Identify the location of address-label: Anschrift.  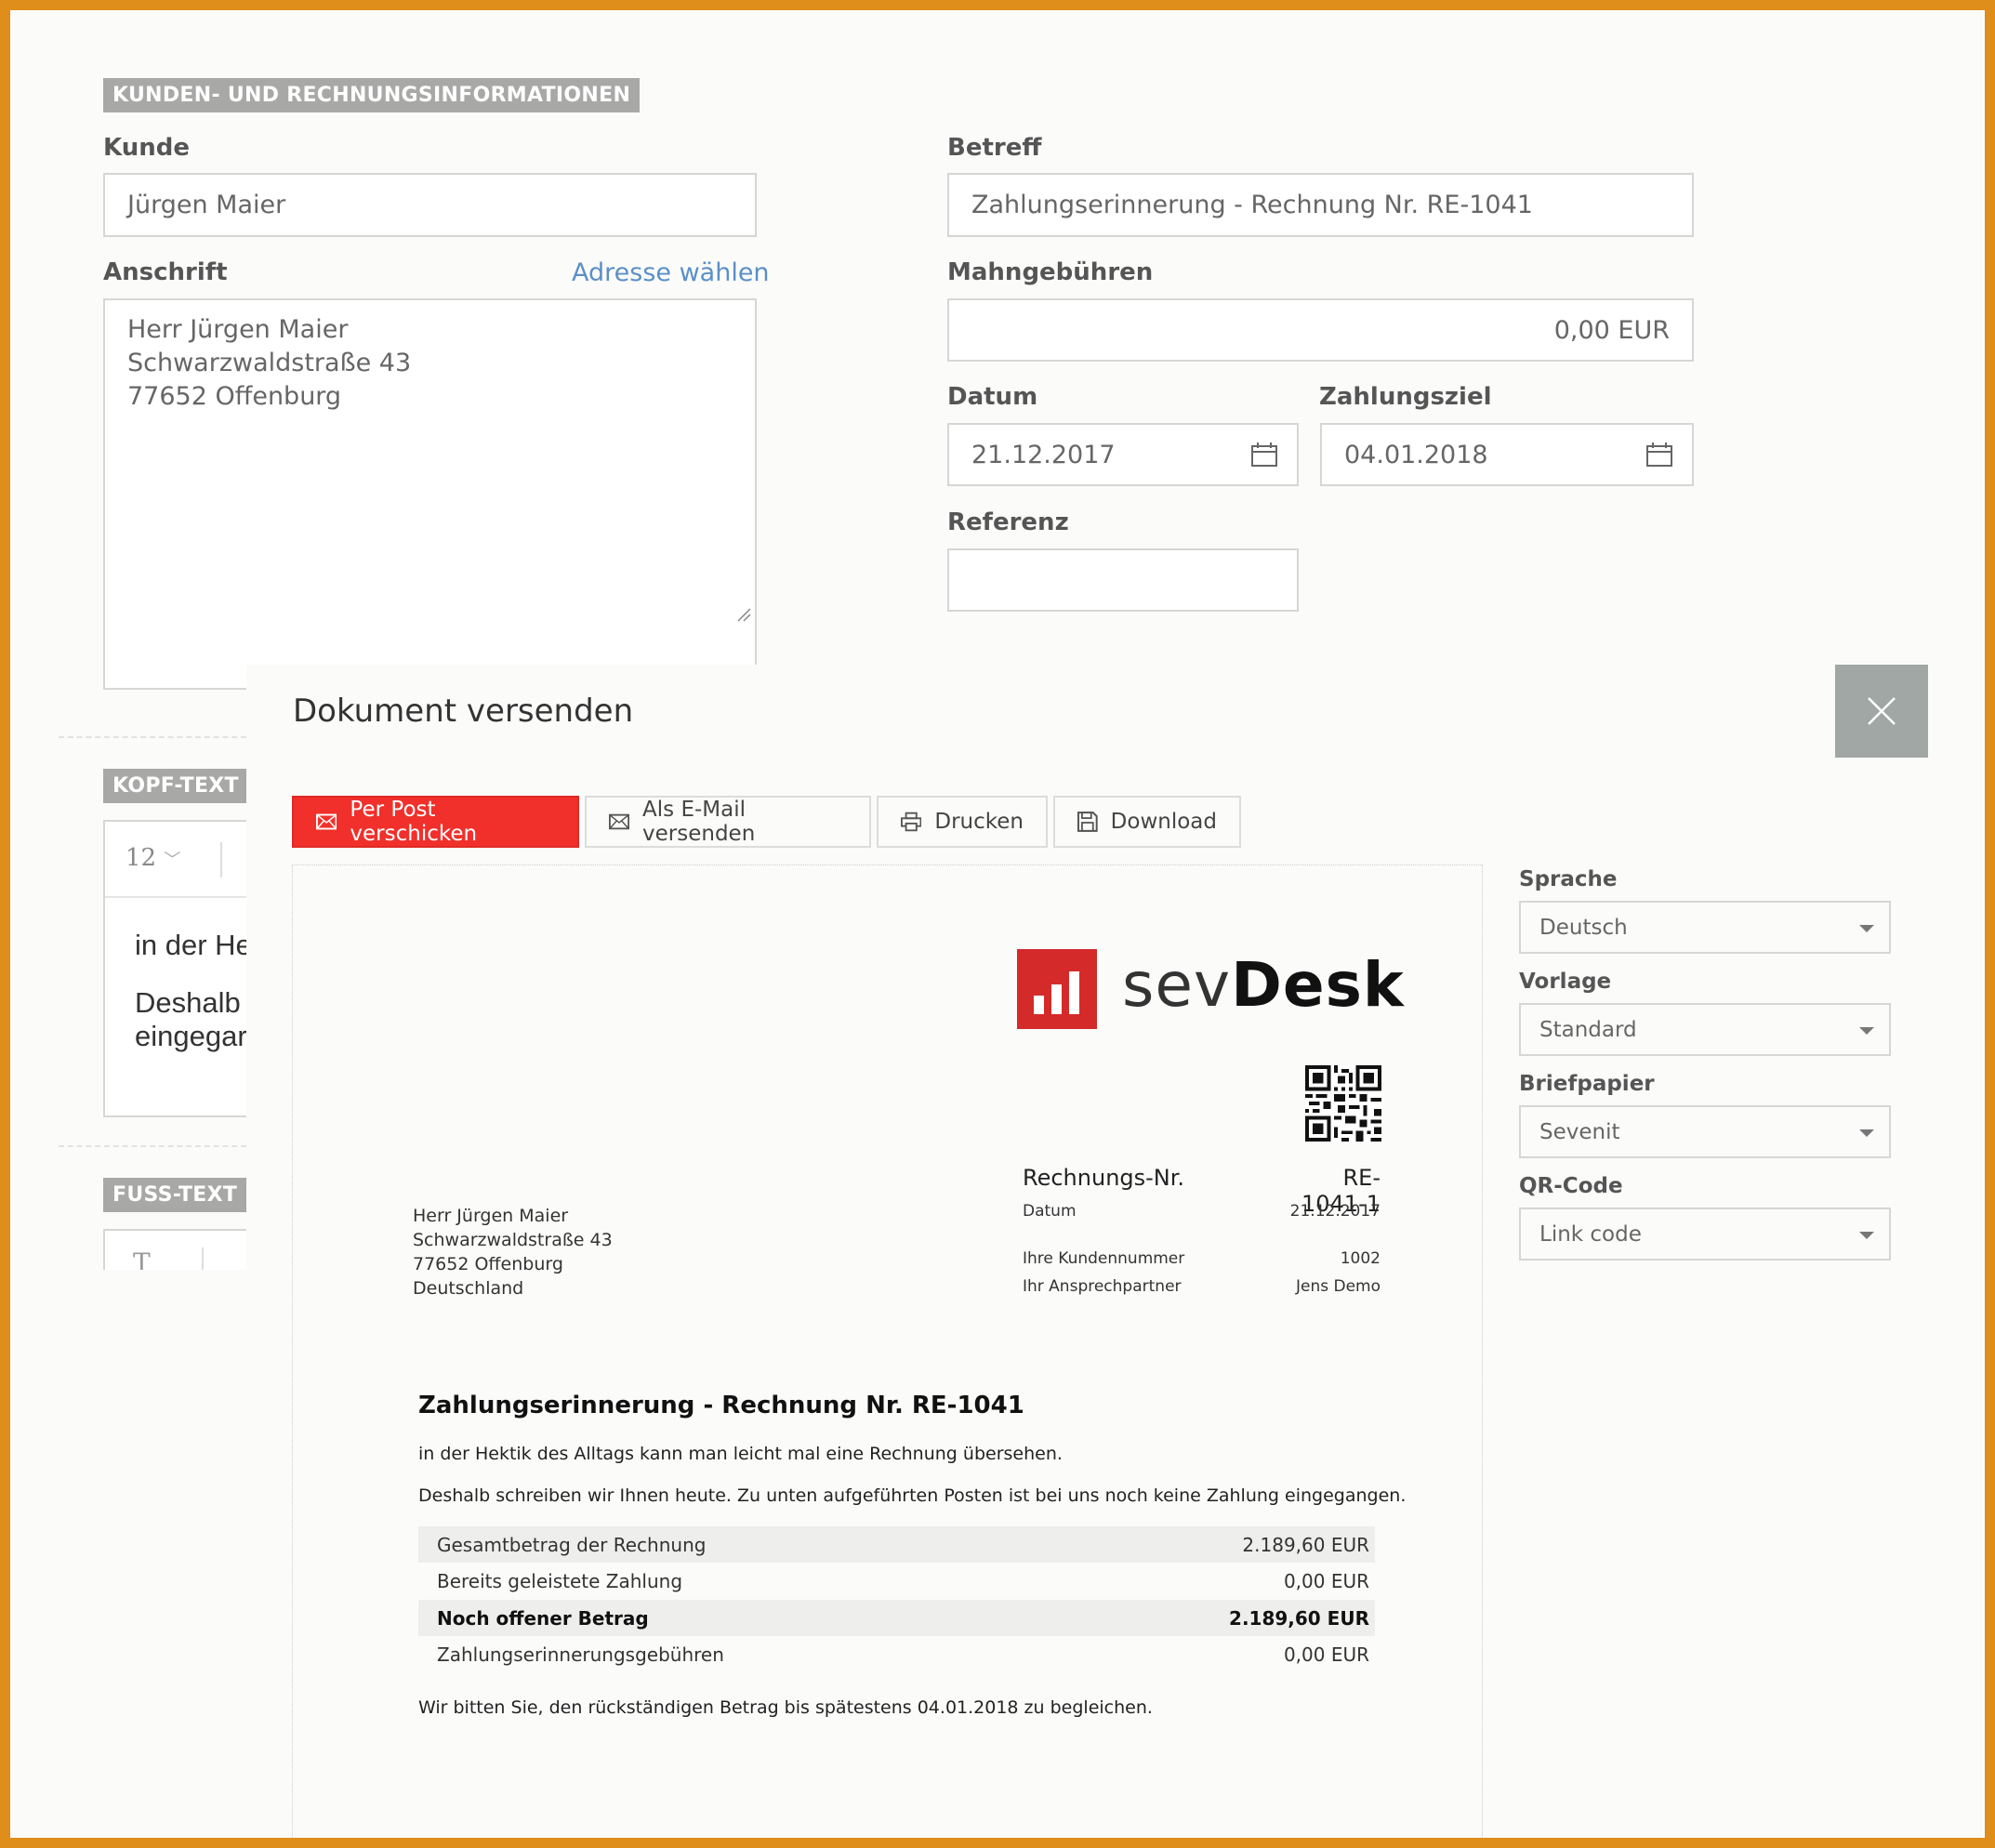
(165, 272).